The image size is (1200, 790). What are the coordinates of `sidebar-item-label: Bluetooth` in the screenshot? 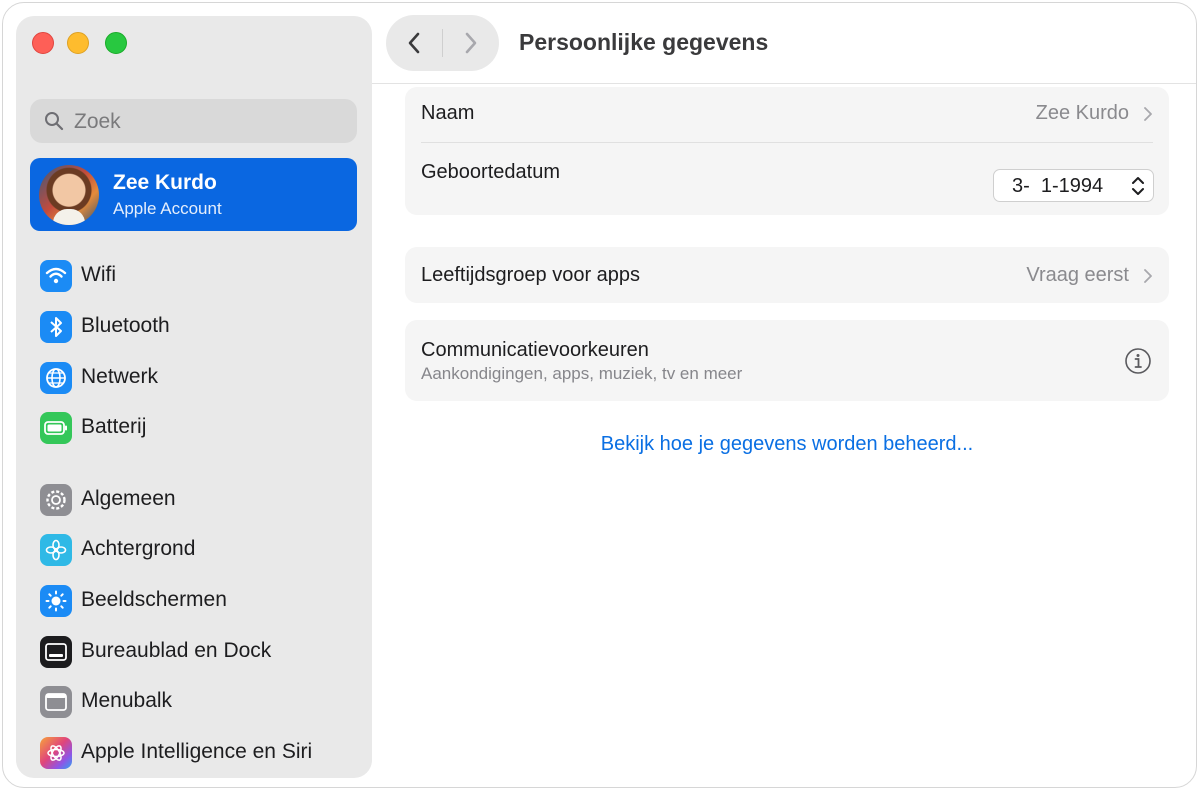 It's located at (125, 325).